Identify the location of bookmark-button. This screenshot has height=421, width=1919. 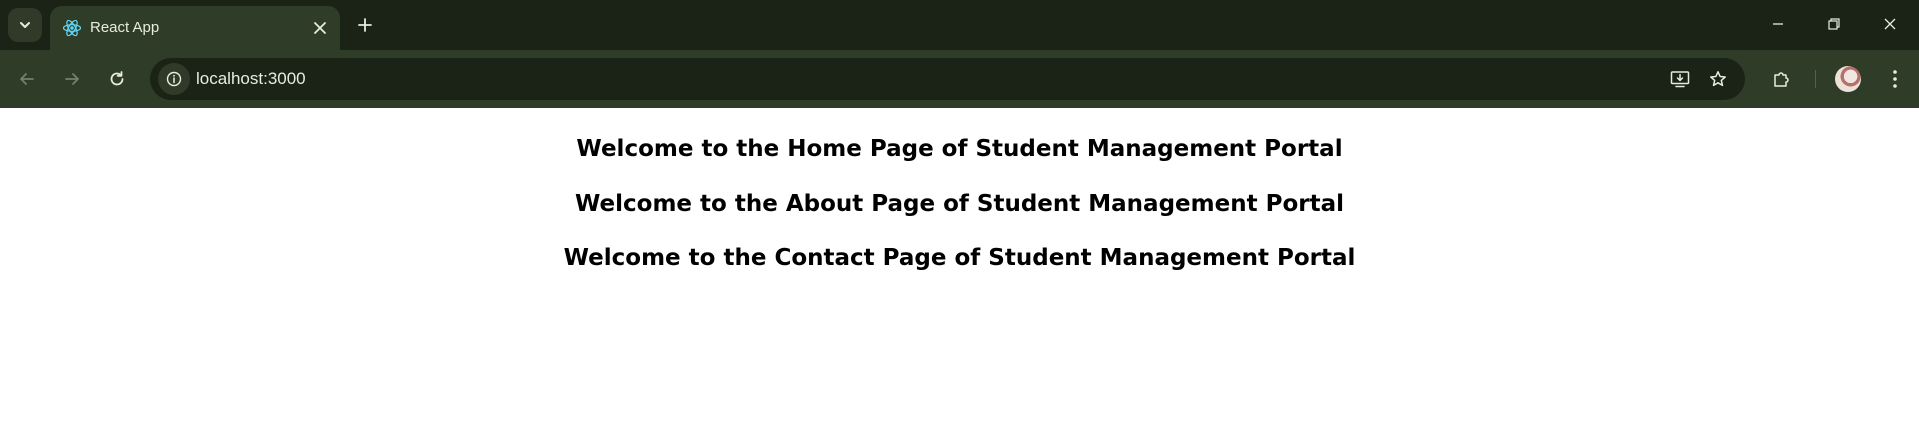
(1718, 79).